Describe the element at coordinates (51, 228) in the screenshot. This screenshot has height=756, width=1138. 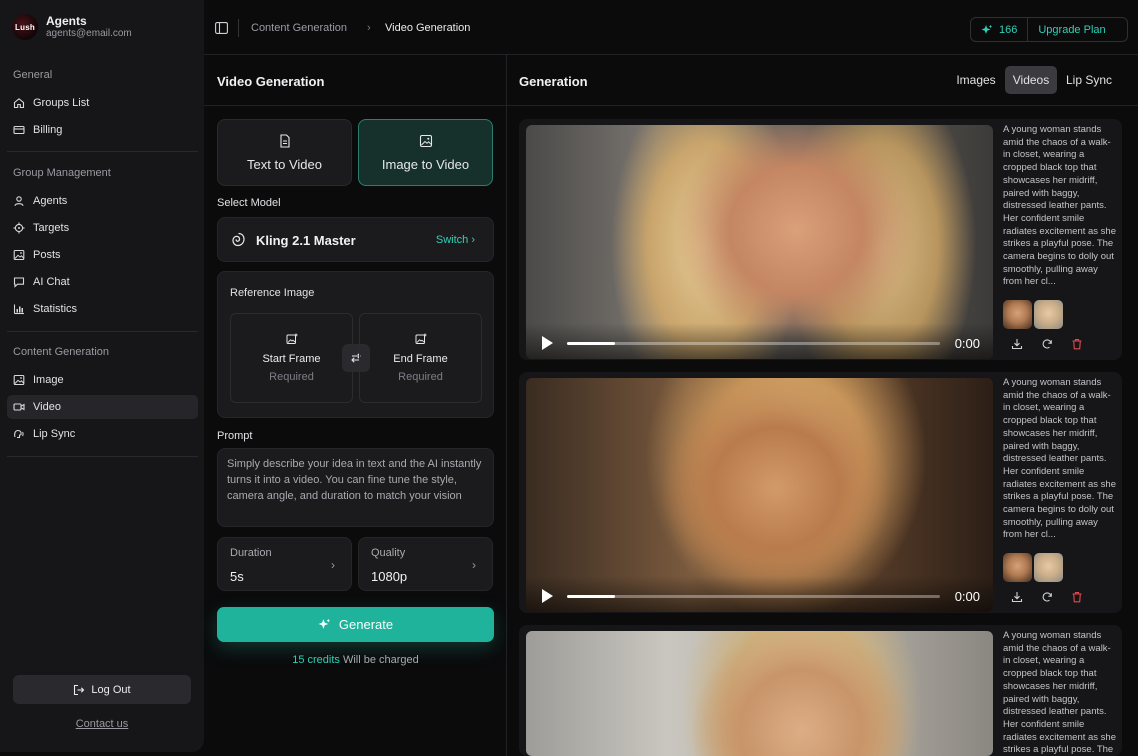
I see `sidebar-item-label: Targets` at that location.